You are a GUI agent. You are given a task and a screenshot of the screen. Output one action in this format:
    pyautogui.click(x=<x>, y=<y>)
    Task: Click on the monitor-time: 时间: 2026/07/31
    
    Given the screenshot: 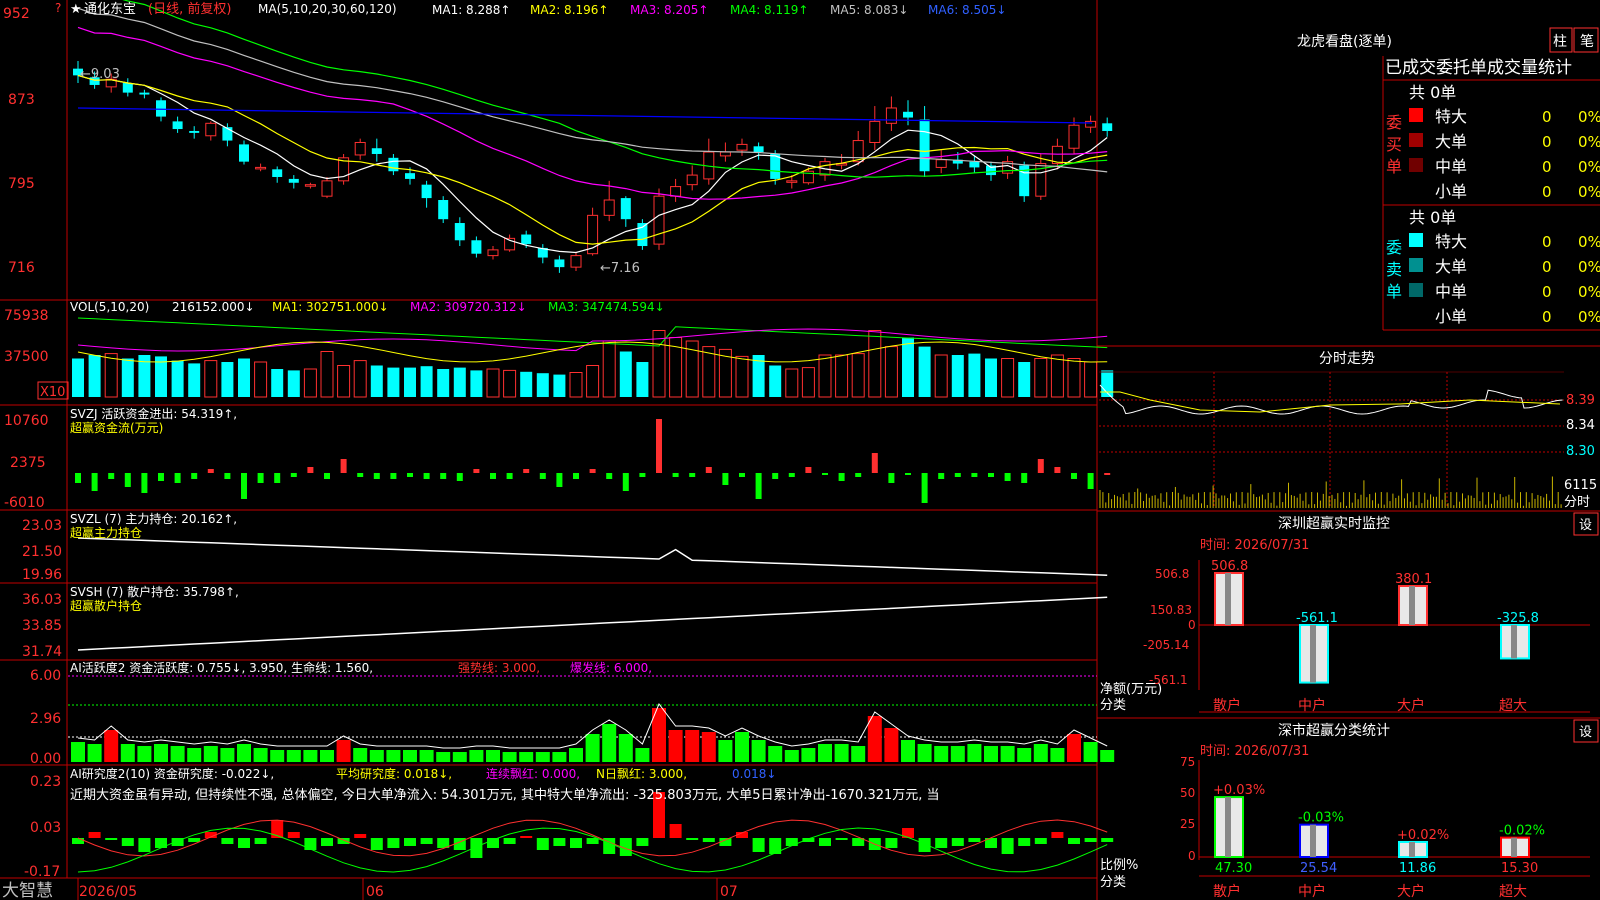 What is the action you would take?
    pyautogui.click(x=1254, y=545)
    